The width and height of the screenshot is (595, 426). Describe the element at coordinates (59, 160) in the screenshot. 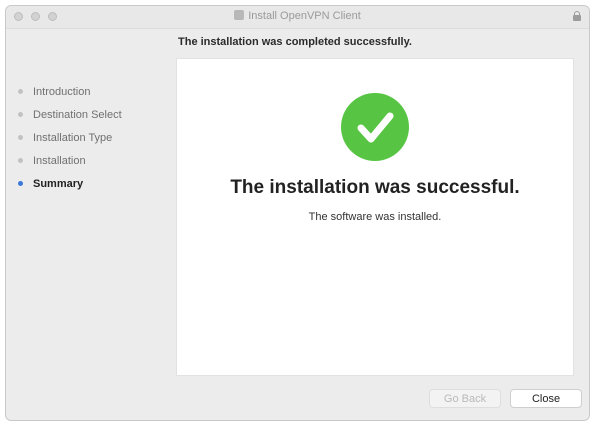

I see `sidebar-step-label: Installation` at that location.